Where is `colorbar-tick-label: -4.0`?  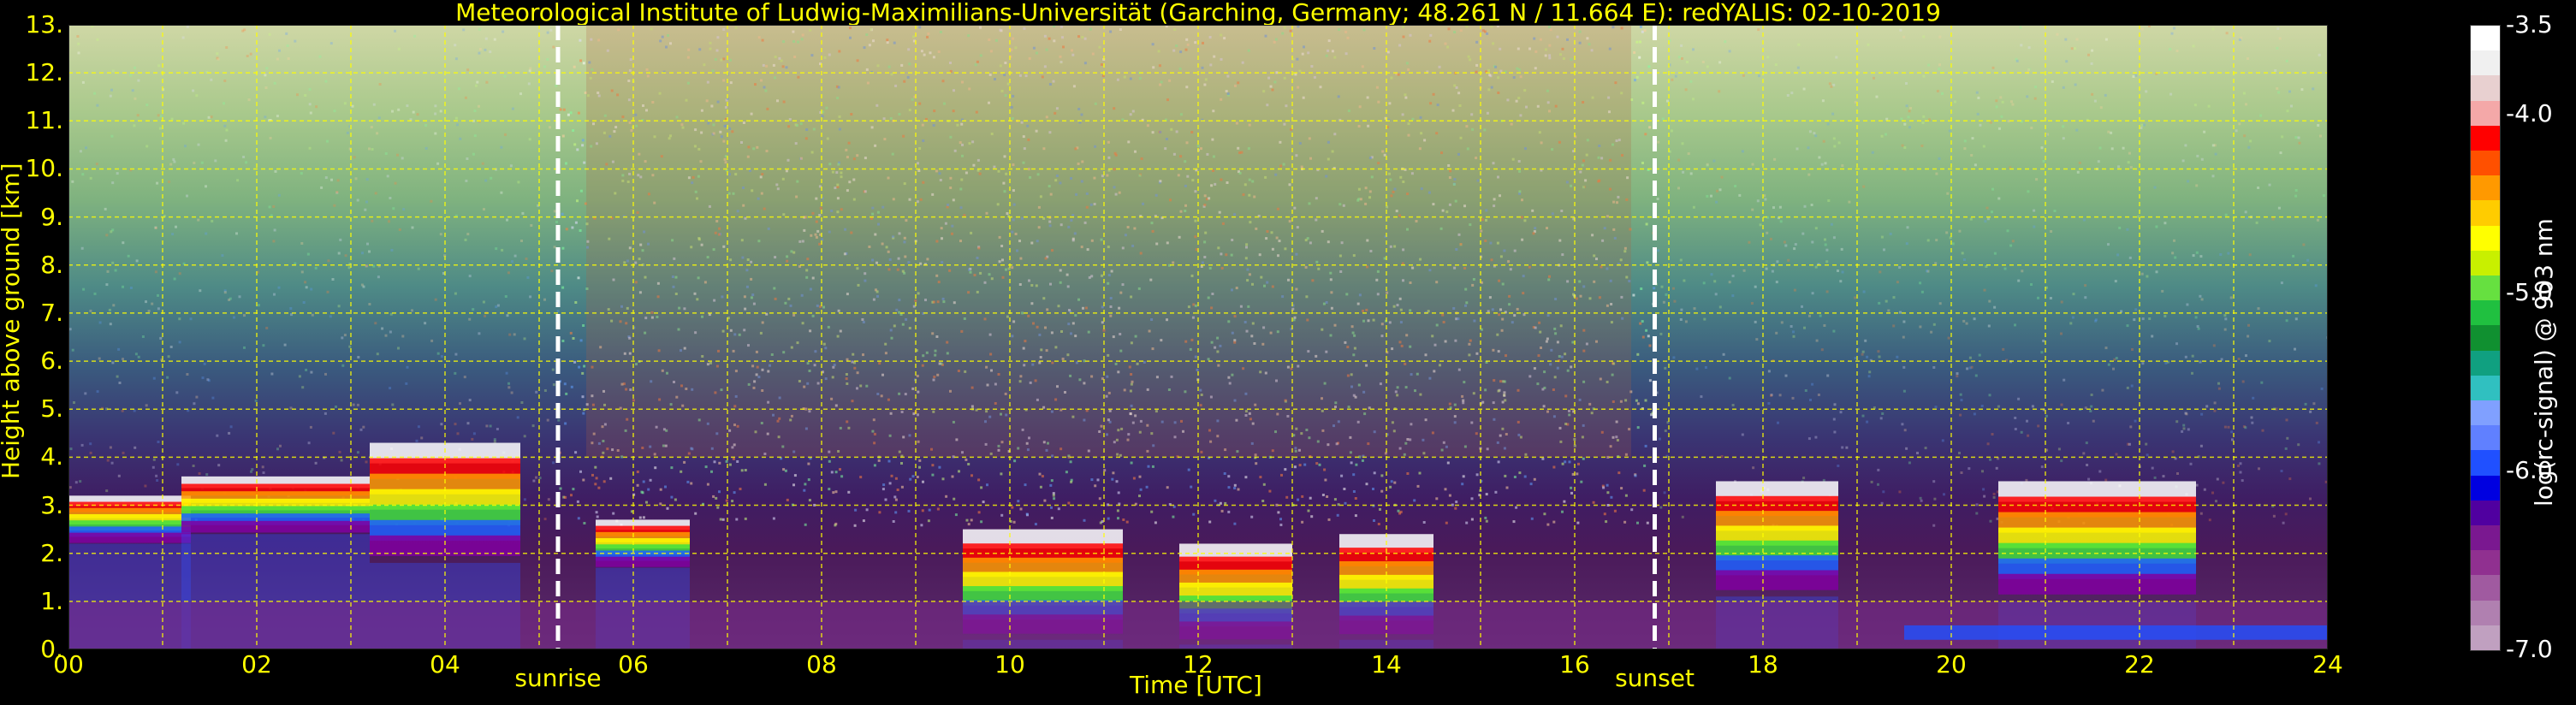 colorbar-tick-label: -4.0 is located at coordinates (2529, 113).